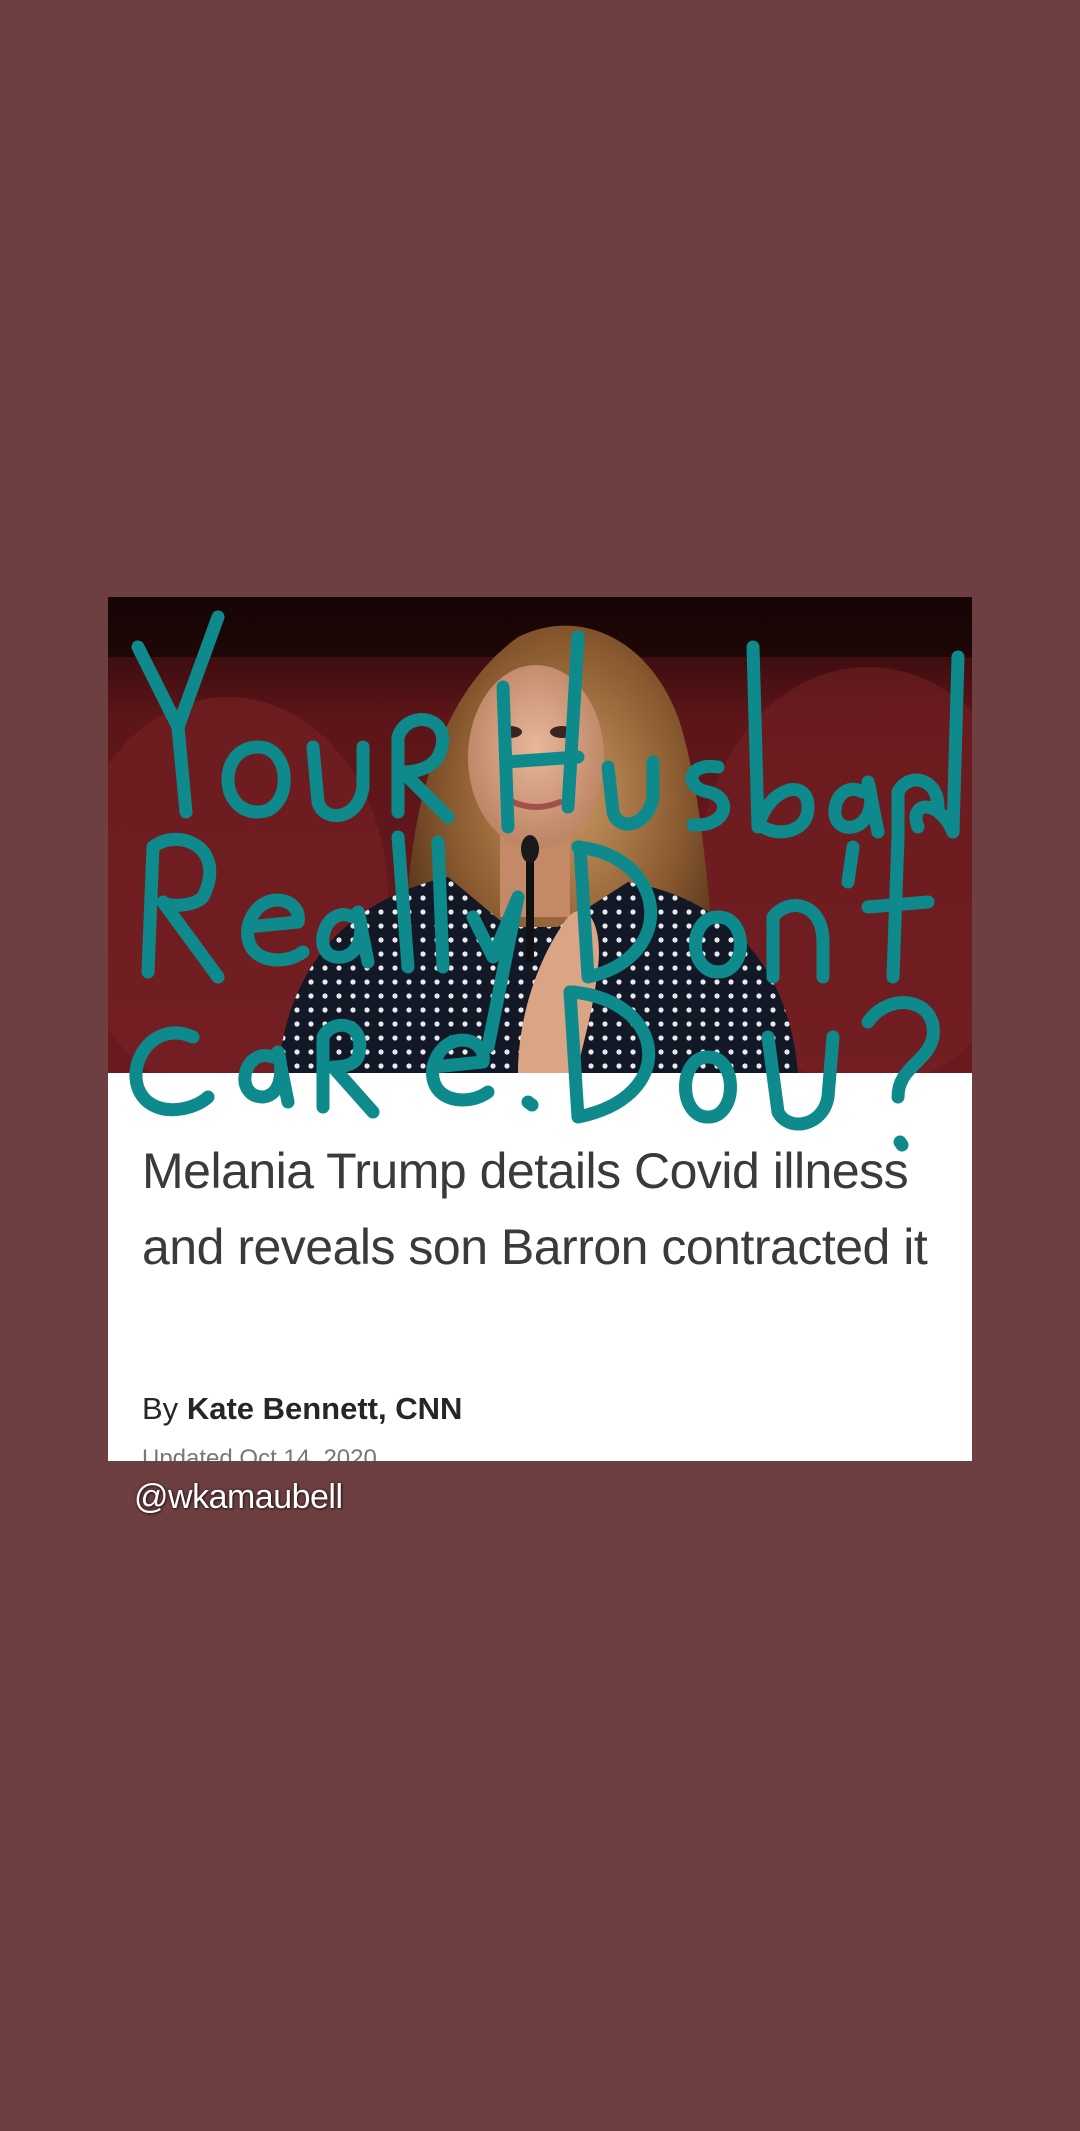 This screenshot has width=1080, height=2131. What do you see at coordinates (238, 1497) in the screenshot?
I see `story-username-handle: @wkamaubell` at bounding box center [238, 1497].